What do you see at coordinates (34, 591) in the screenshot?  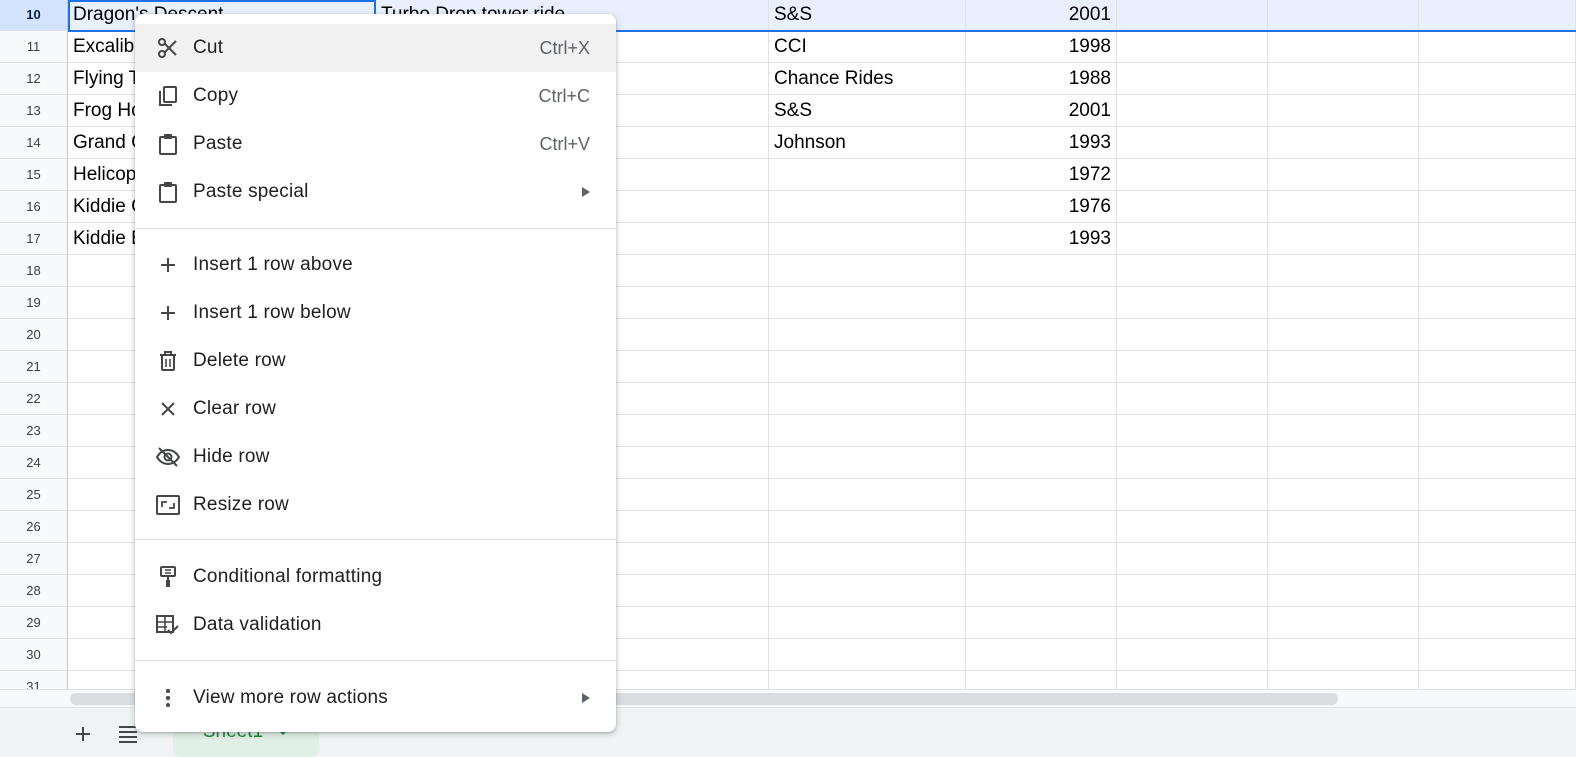 I see `row-header: 28` at bounding box center [34, 591].